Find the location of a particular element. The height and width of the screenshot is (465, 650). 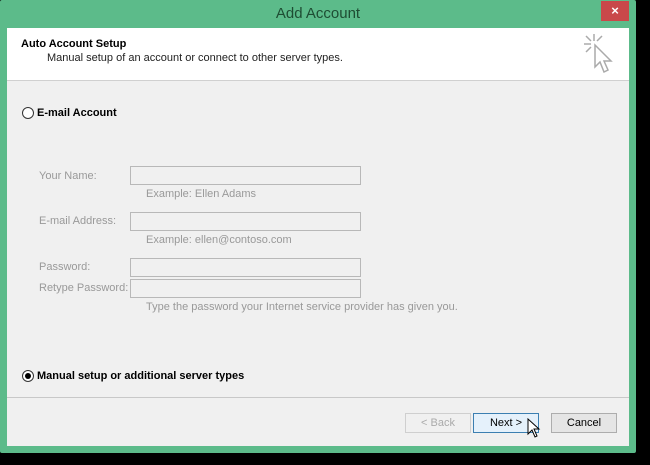

back-button: < Back is located at coordinates (438, 423).